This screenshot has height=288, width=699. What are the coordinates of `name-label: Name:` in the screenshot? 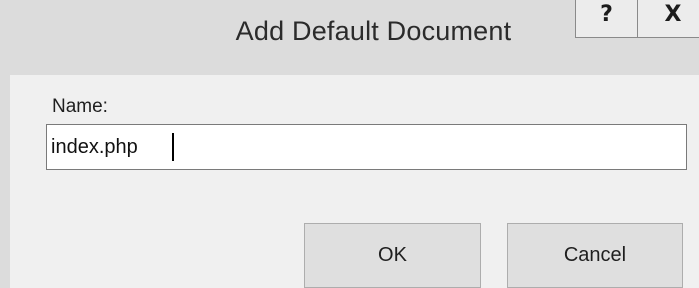 It's located at (80, 106).